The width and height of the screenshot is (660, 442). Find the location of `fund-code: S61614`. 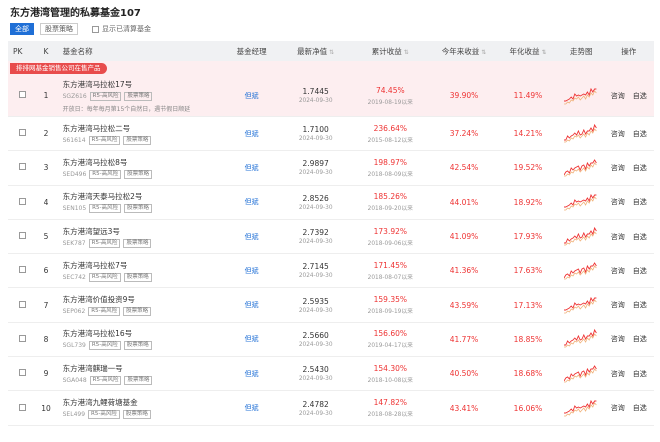

fund-code: S61614 is located at coordinates (74, 140).